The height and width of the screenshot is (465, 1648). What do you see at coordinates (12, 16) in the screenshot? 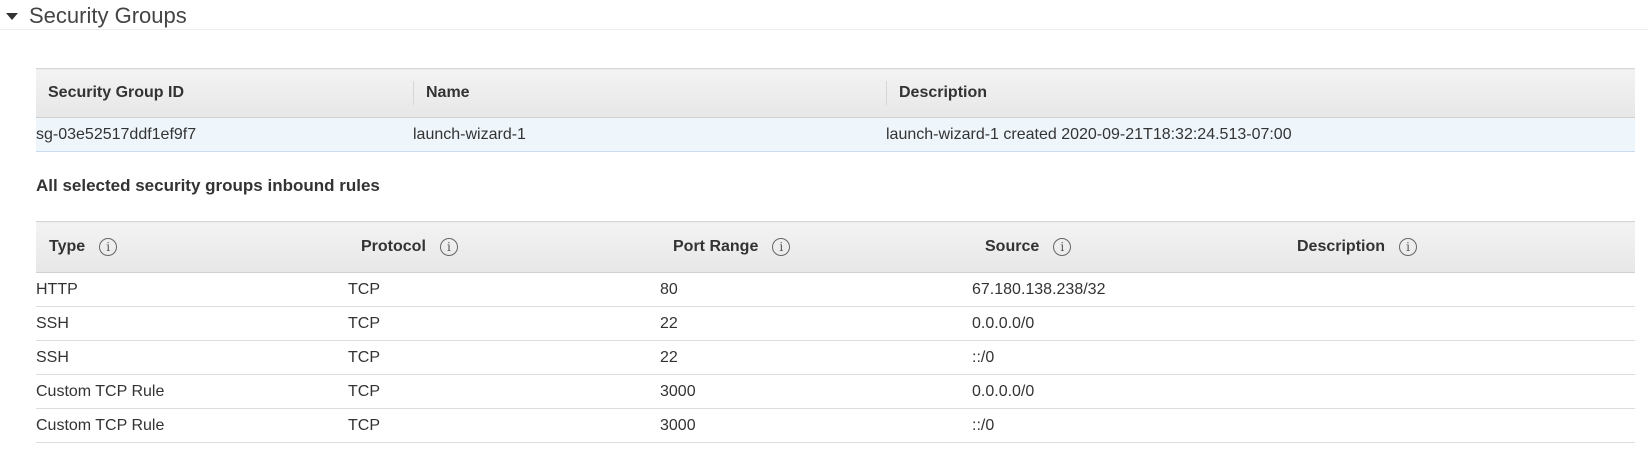
I see `collapse-caret-down-icon` at bounding box center [12, 16].